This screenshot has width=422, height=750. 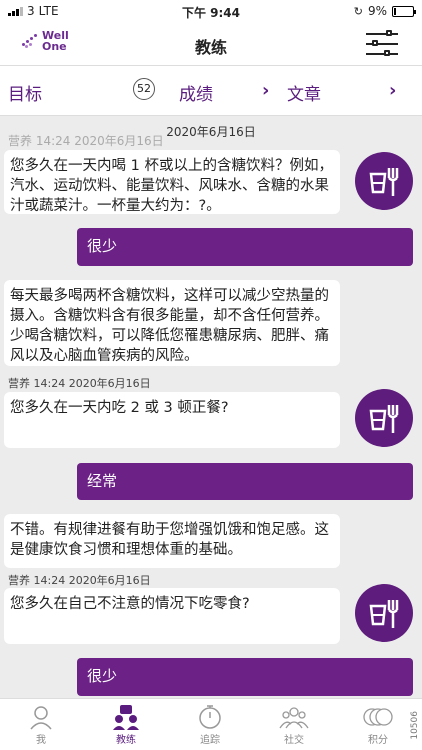 What do you see at coordinates (172, 616) in the screenshot?
I see `coach-message: 您多久在自己不注意的情况下吃零食?` at bounding box center [172, 616].